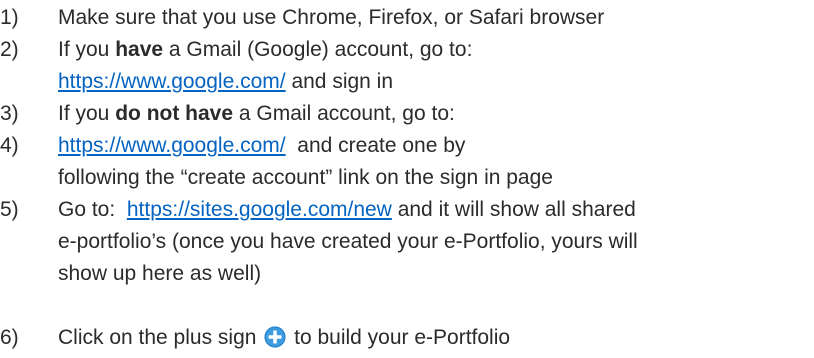 This screenshot has height=358, width=814. Describe the element at coordinates (9, 49) in the screenshot. I see `list-number: 2)` at that location.